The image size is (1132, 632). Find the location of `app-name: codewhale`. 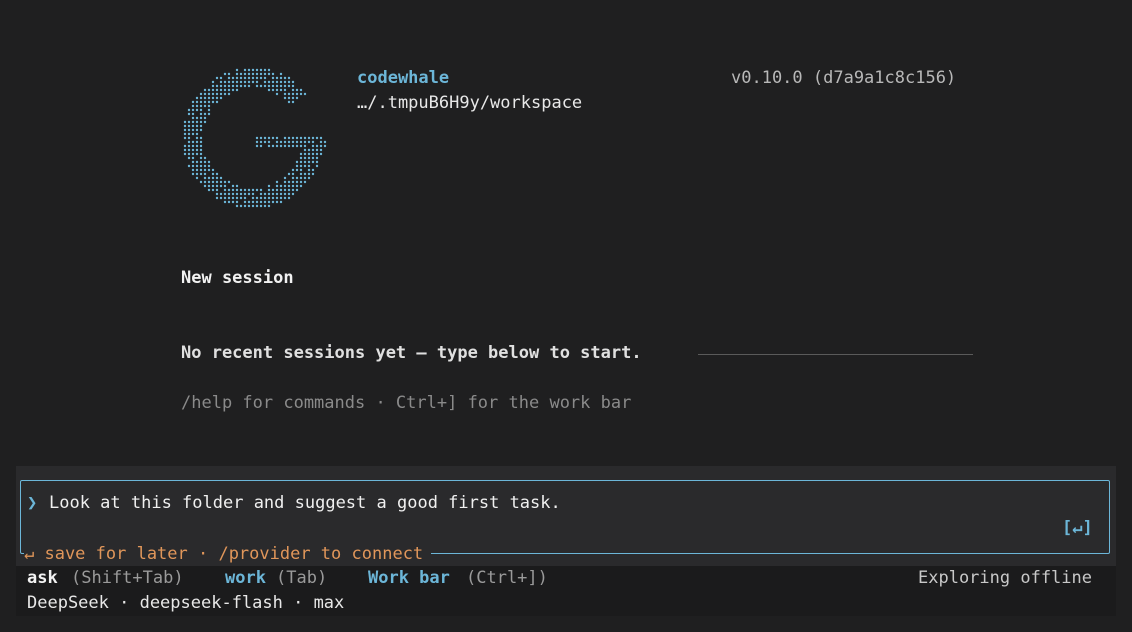

app-name: codewhale is located at coordinates (403, 78).